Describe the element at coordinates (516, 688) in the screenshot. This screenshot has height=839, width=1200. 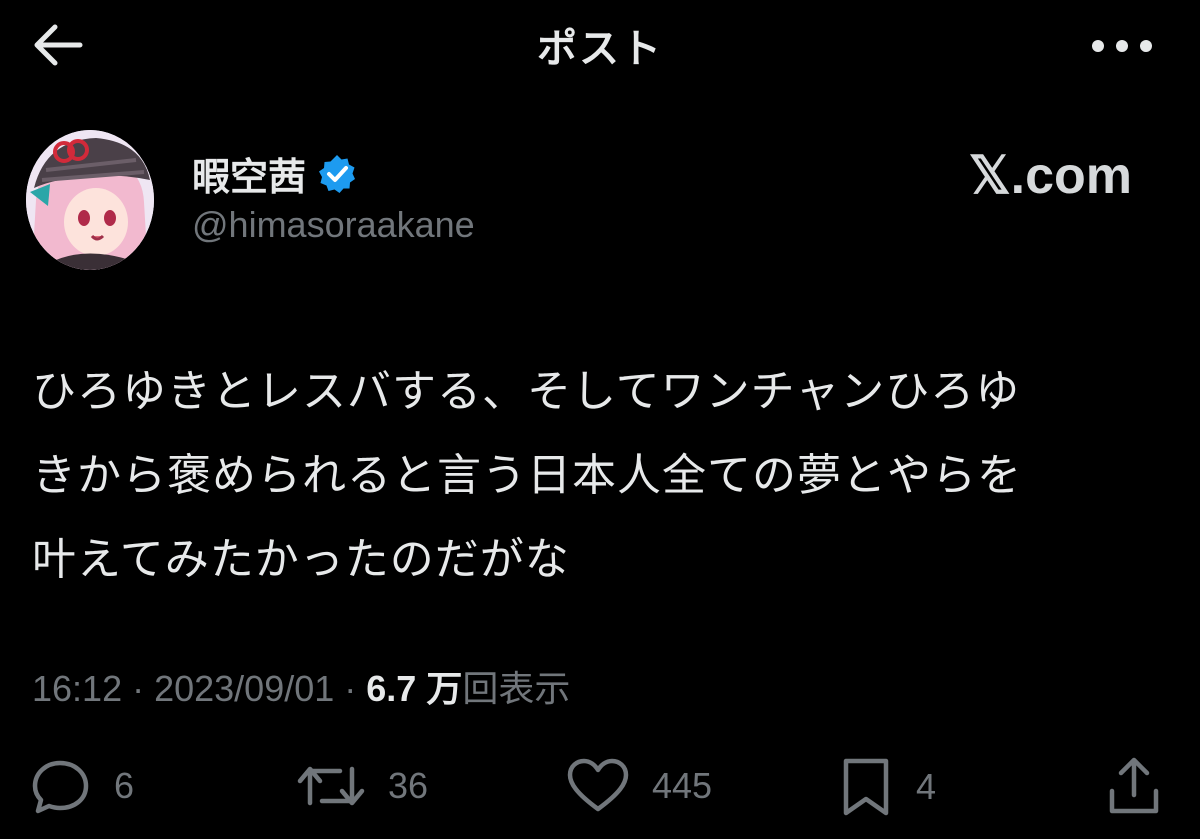
I see `views-label: 回表示` at that location.